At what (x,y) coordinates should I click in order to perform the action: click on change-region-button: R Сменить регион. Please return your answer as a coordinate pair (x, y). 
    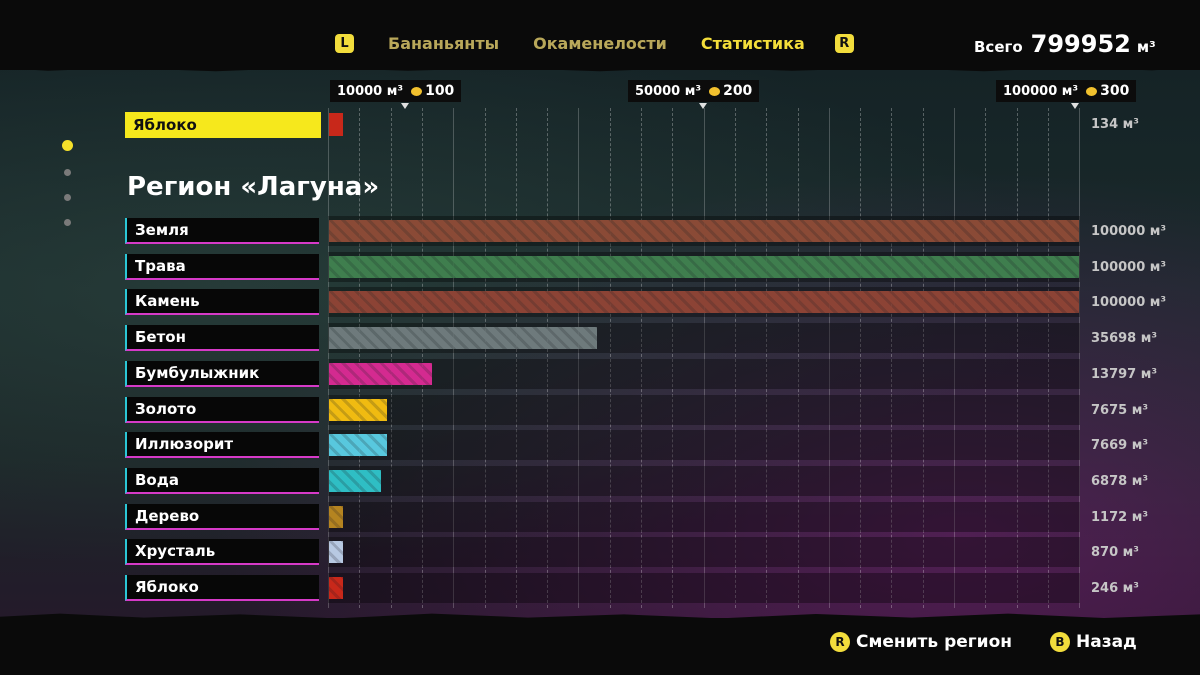
    Looking at the image, I should click on (921, 642).